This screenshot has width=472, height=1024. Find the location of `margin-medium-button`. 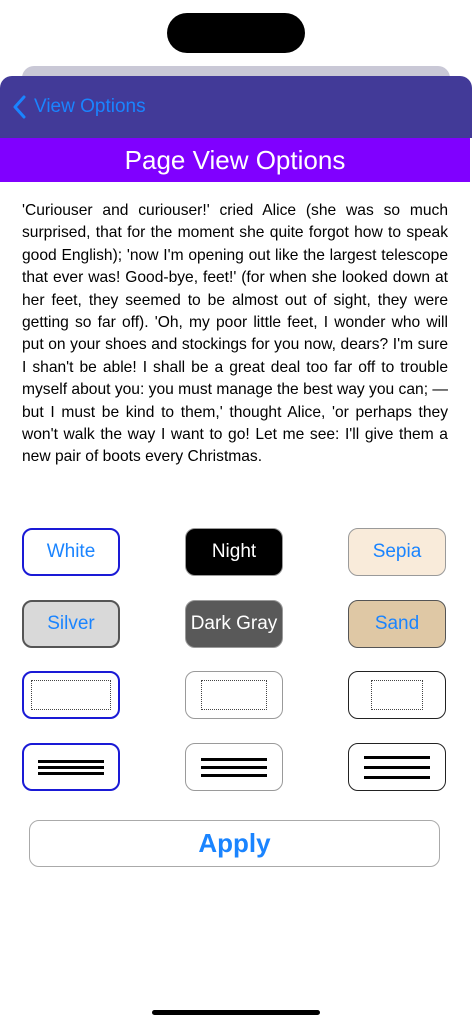

margin-medium-button is located at coordinates (234, 695).